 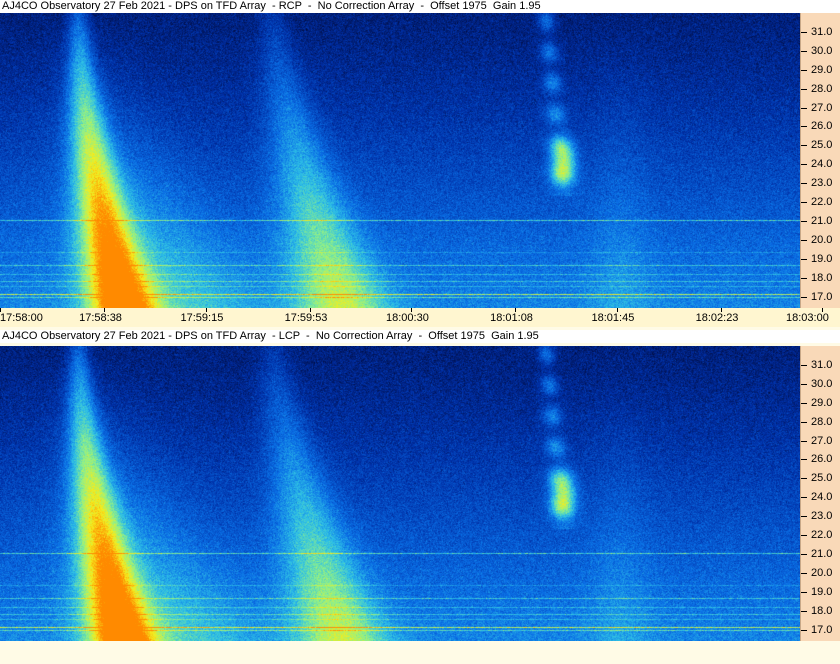 What do you see at coordinates (21, 318) in the screenshot?
I see `time-tick-label: 17:58:00` at bounding box center [21, 318].